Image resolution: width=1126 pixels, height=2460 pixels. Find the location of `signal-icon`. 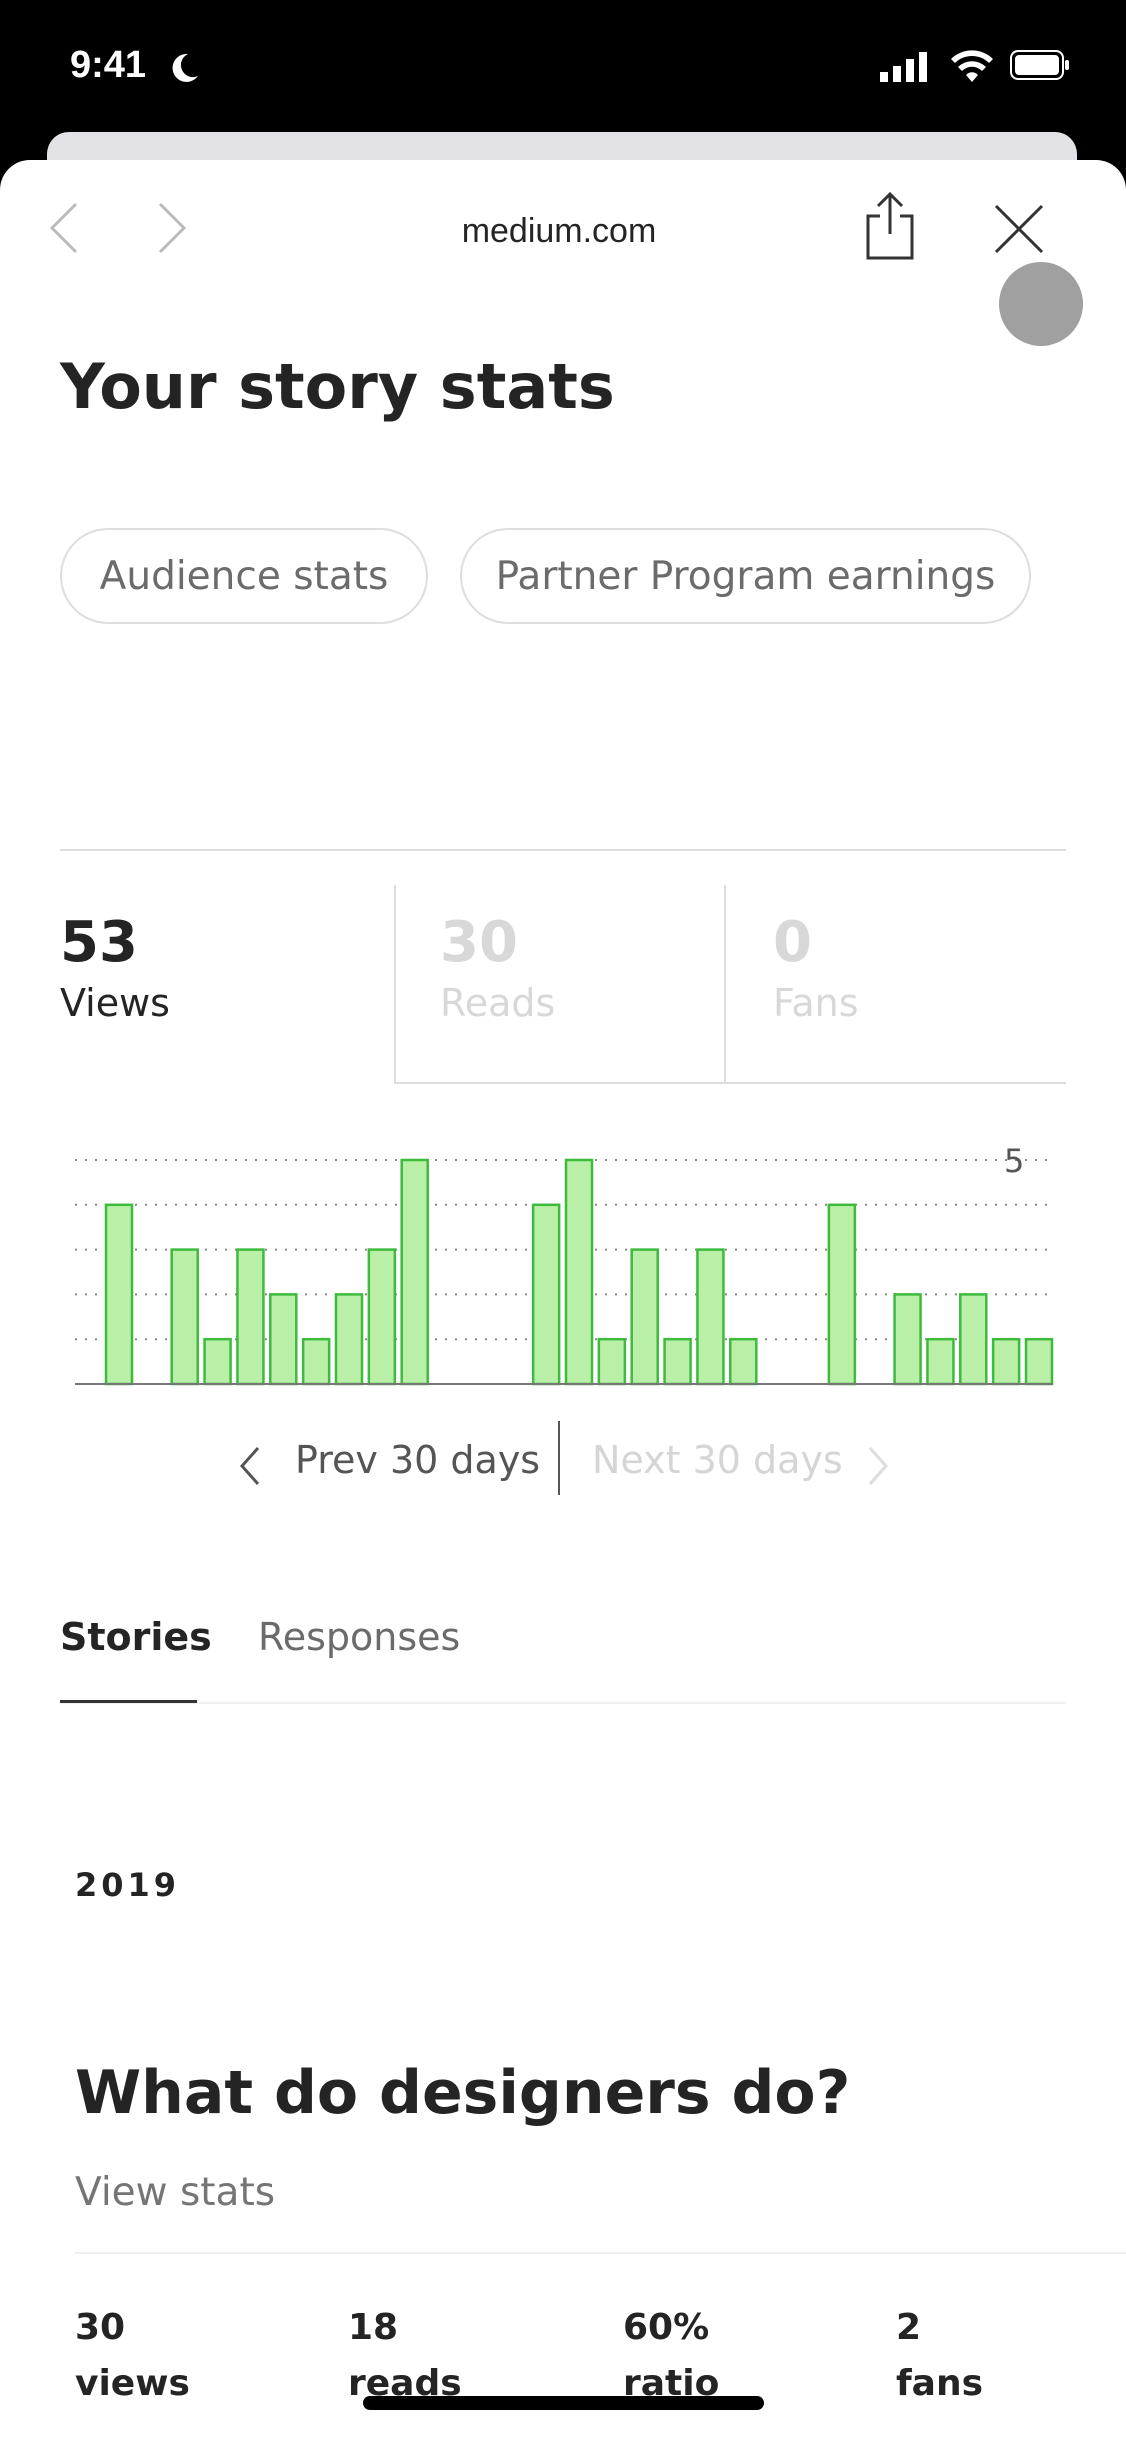

signal-icon is located at coordinates (903, 67).